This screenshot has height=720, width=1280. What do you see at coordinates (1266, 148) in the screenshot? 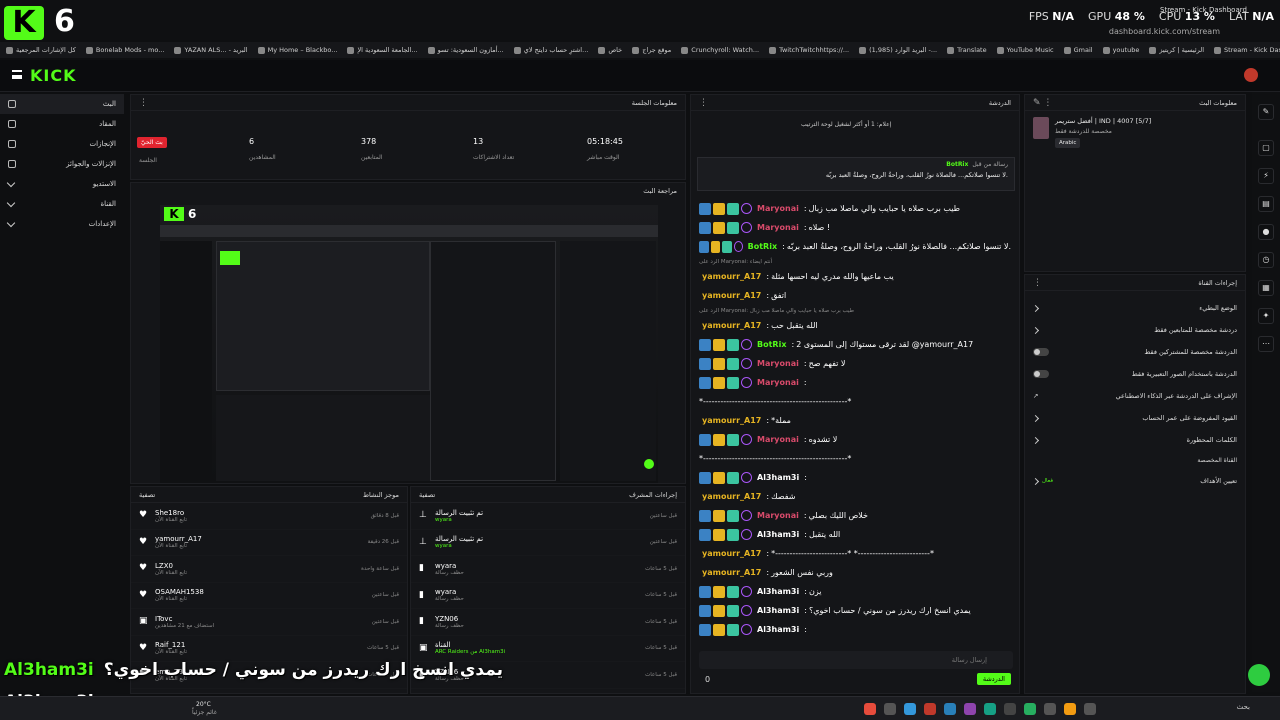
I see `tool-1-icon: ▢` at bounding box center [1266, 148].